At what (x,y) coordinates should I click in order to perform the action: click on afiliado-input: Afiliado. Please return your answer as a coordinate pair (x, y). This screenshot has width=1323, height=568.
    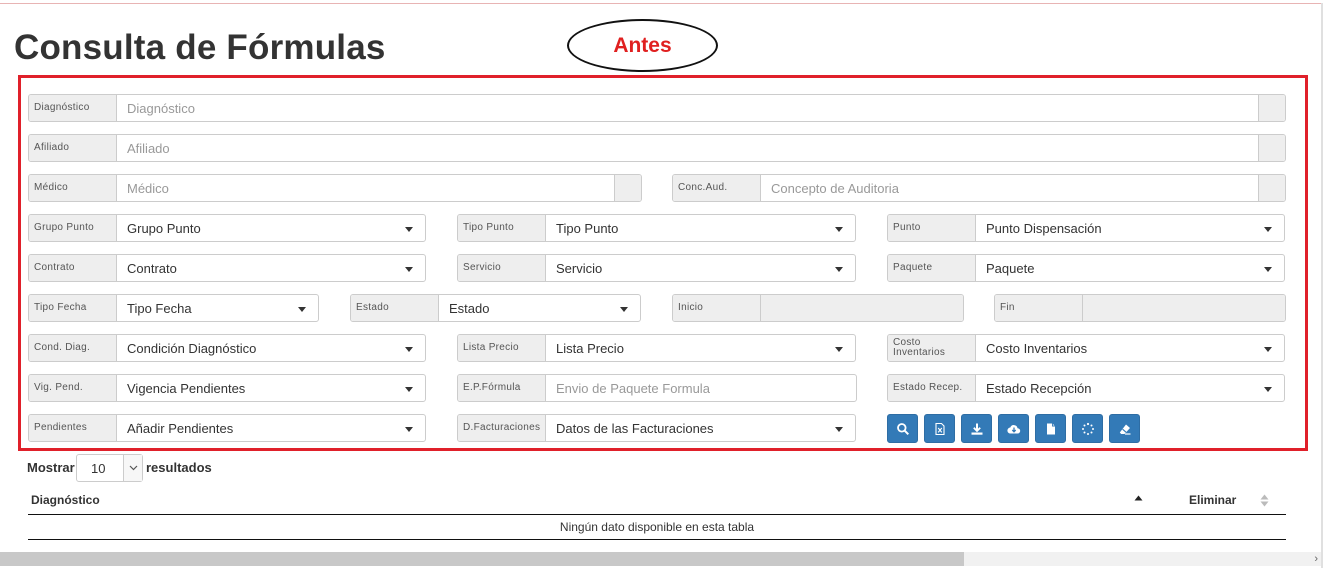
    Looking at the image, I should click on (687, 148).